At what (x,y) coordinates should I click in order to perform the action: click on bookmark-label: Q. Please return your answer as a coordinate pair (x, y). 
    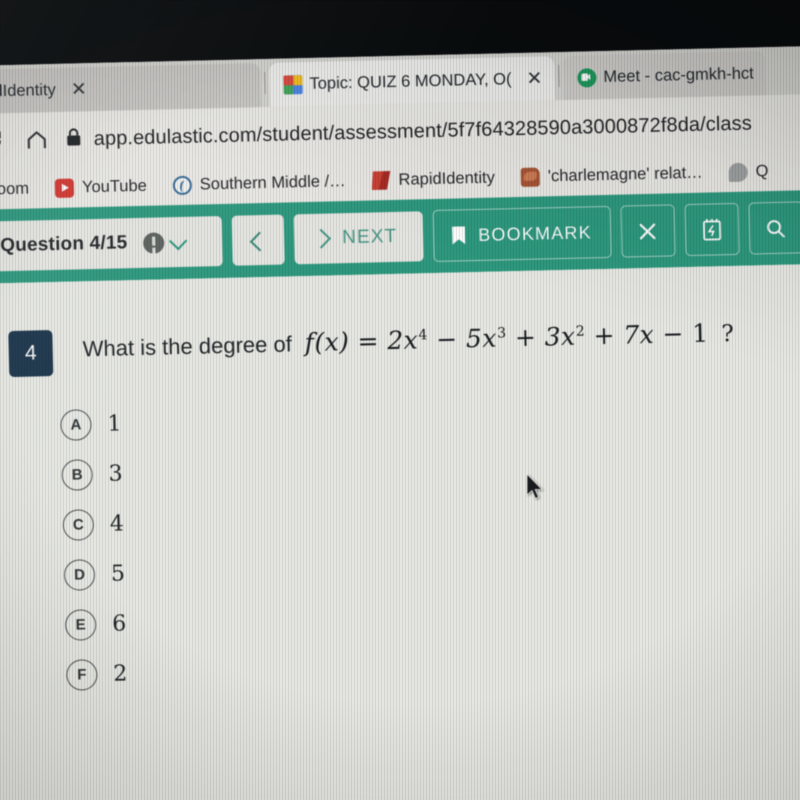
    Looking at the image, I should click on (762, 170).